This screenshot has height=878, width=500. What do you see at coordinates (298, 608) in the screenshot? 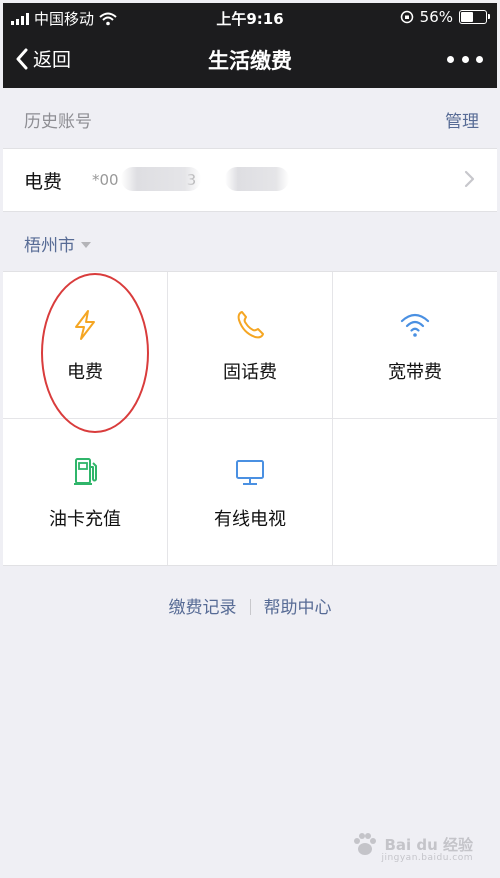
I see `help-center-link: 帮助中心` at bounding box center [298, 608].